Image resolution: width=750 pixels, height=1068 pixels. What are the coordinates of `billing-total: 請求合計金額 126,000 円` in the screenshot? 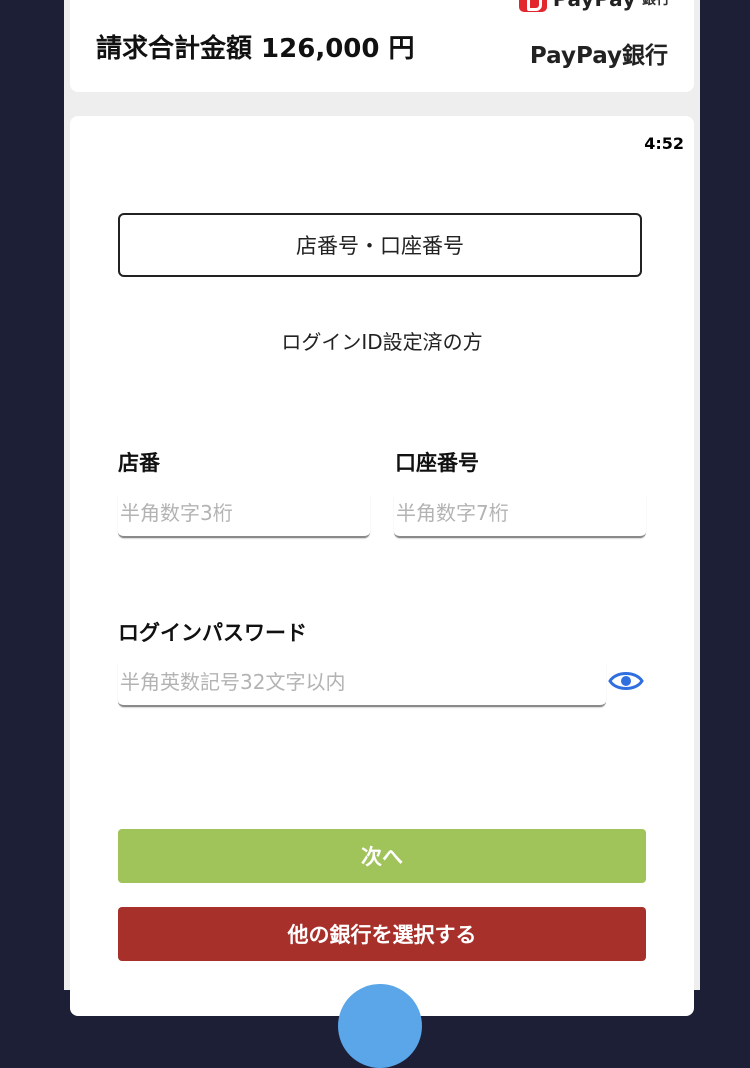 It's located at (255, 49).